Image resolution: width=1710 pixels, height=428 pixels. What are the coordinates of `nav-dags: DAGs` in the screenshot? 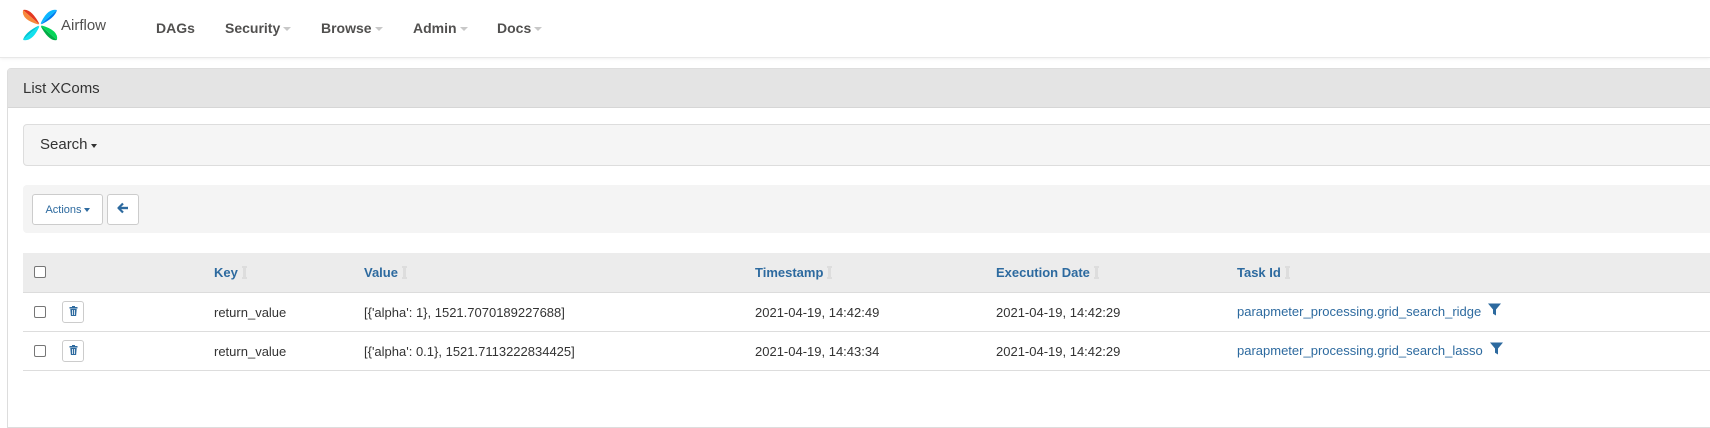 It's located at (175, 28).